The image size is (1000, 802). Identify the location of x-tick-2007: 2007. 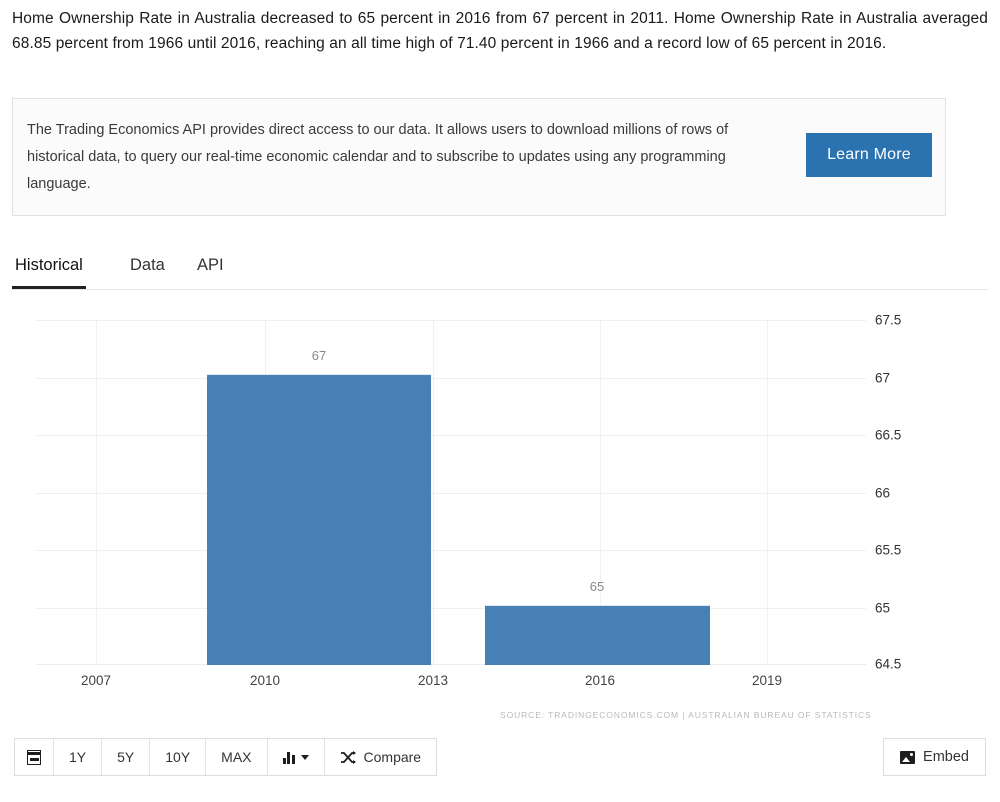
(96, 680).